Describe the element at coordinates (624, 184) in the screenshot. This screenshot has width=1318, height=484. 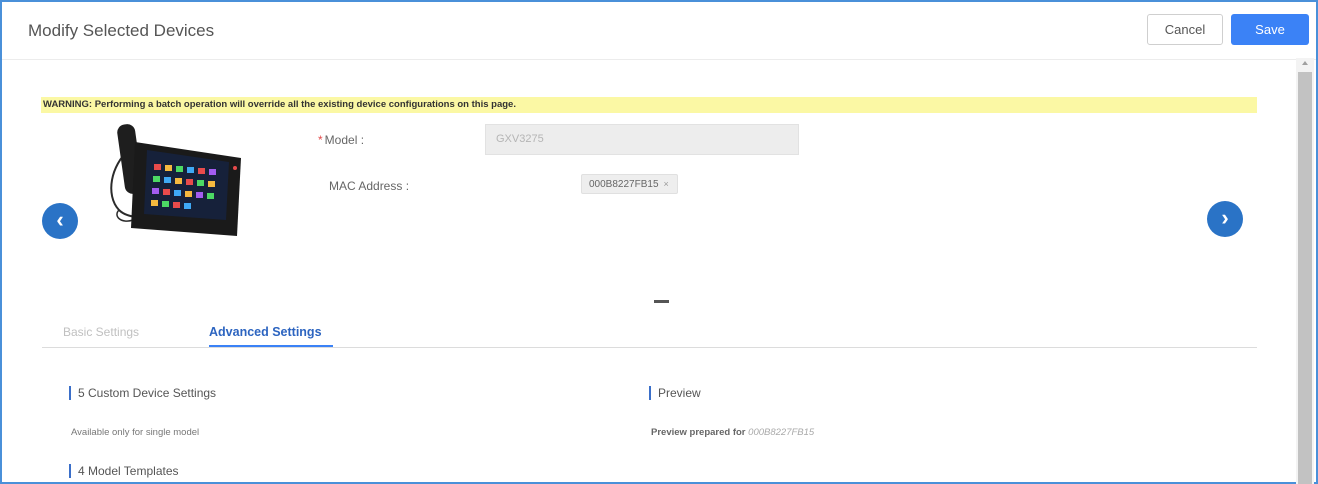
I see `mac-address-value: 000B8227FB15` at that location.